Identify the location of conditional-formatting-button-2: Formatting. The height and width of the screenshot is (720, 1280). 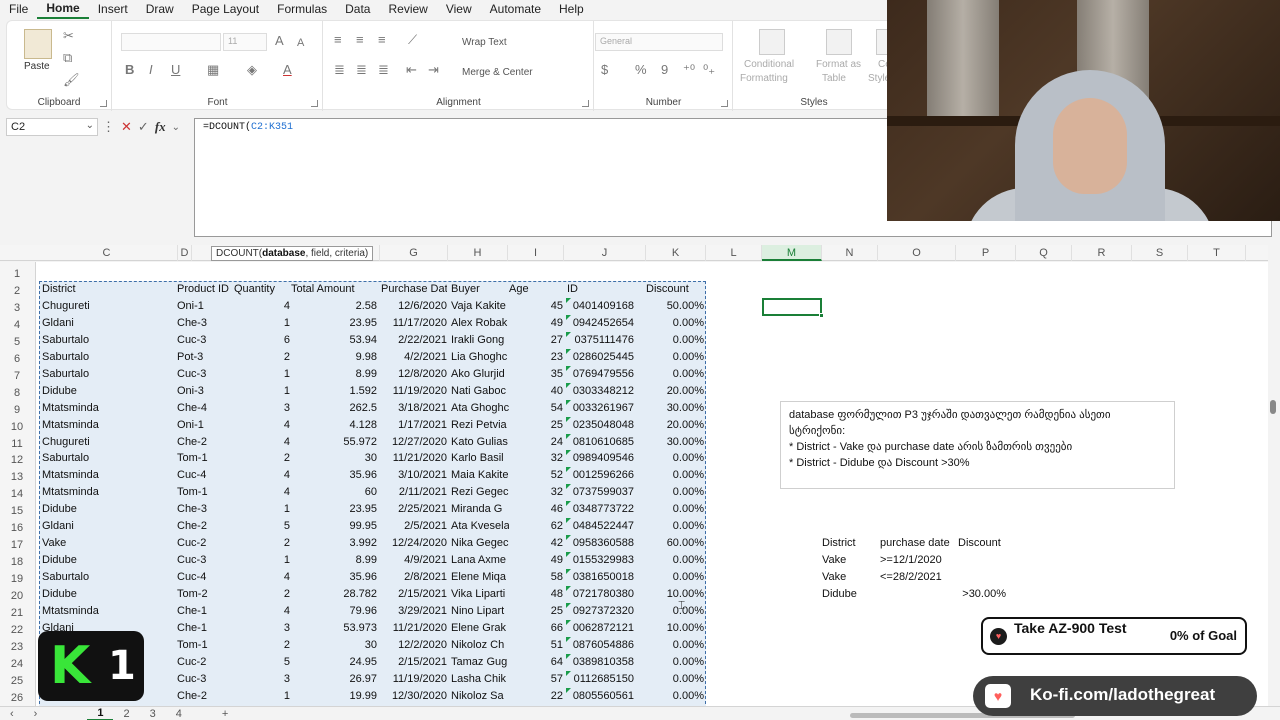
(764, 78).